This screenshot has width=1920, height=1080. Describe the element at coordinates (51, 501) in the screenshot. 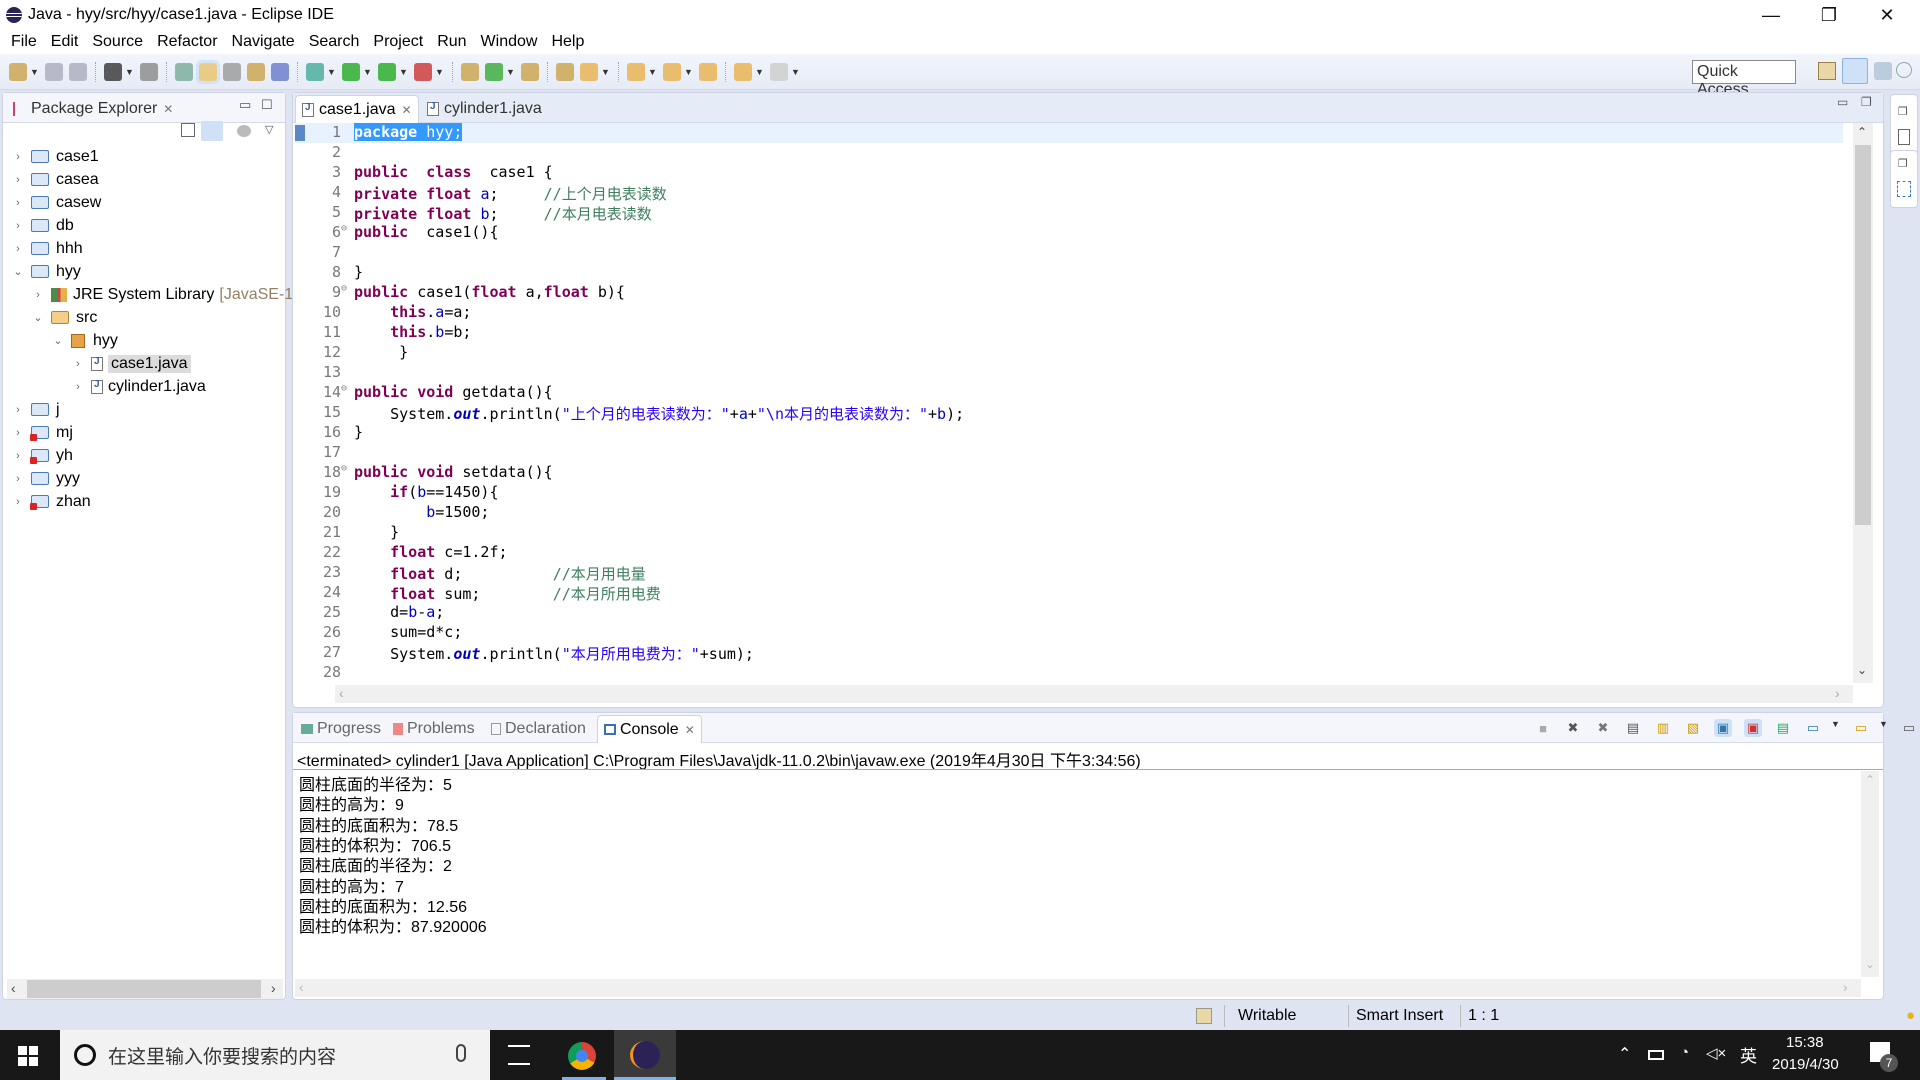

I see `tree-item: › zhan` at that location.